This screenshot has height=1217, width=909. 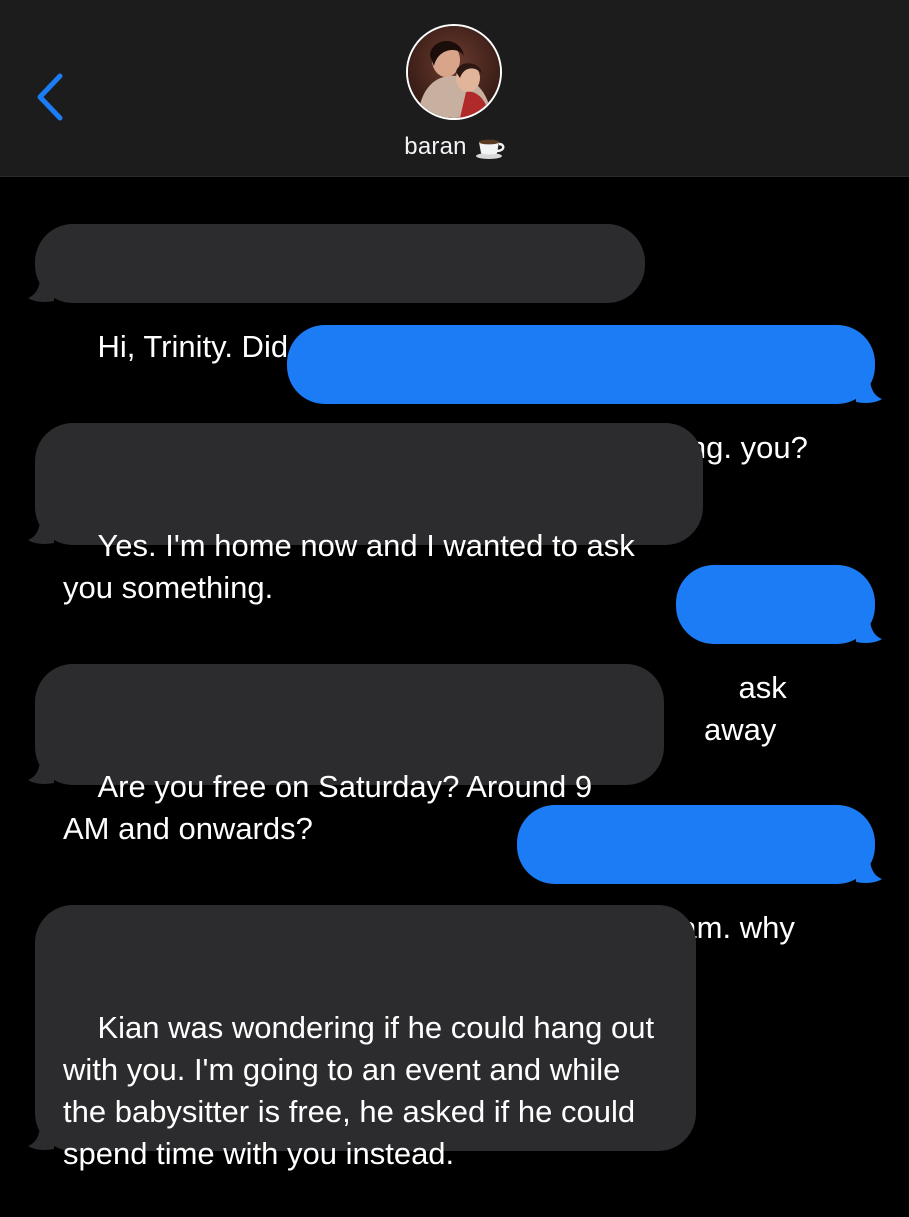 I want to click on message-row: yes, i did. thanks for asking. you?, so click(x=584, y=395).